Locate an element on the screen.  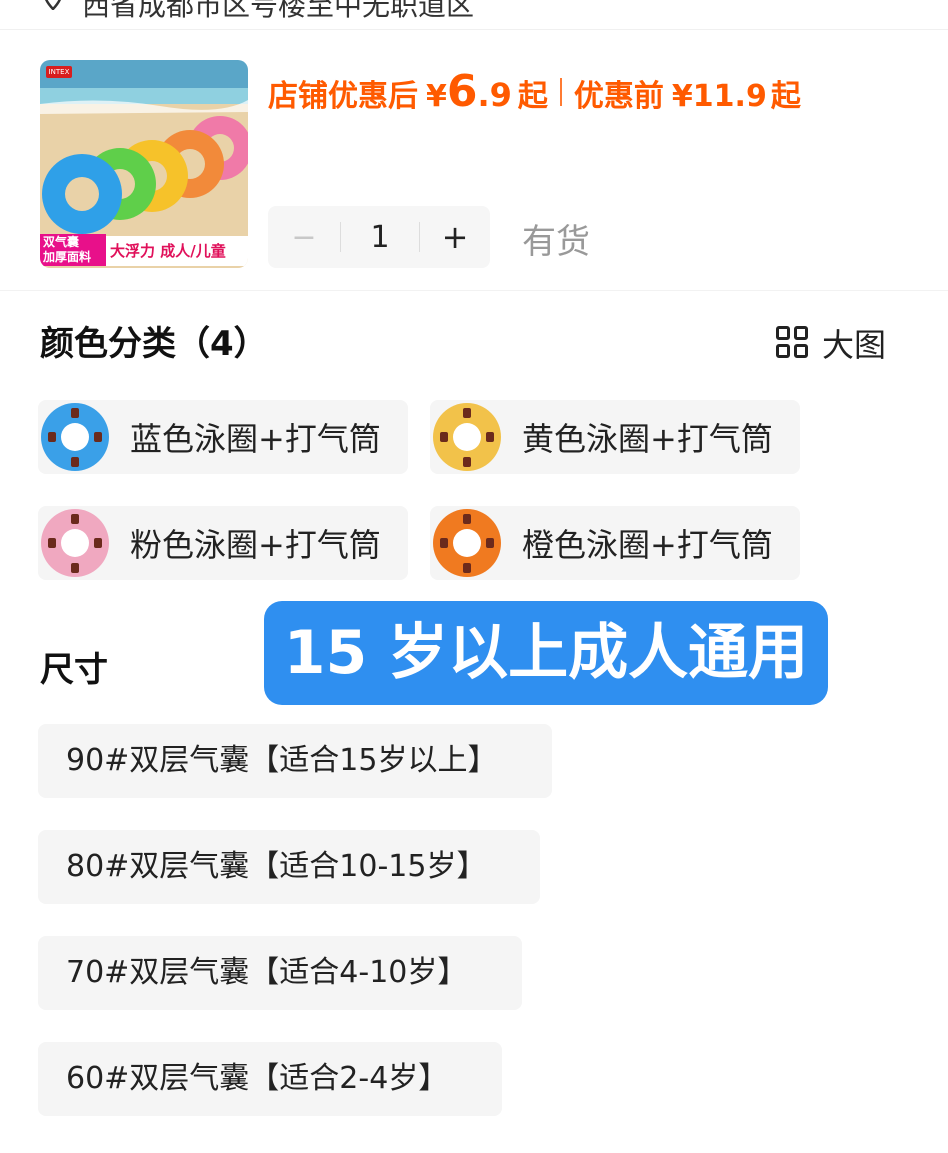
before-discount-label: 优惠前 is located at coordinates (618, 96).